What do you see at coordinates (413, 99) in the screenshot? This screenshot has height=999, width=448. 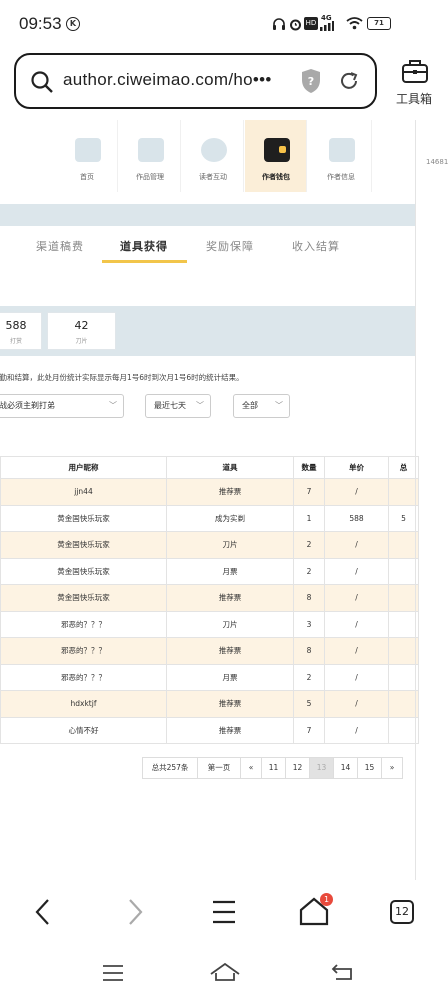 I see `toolbox-label: 工具箱` at bounding box center [413, 99].